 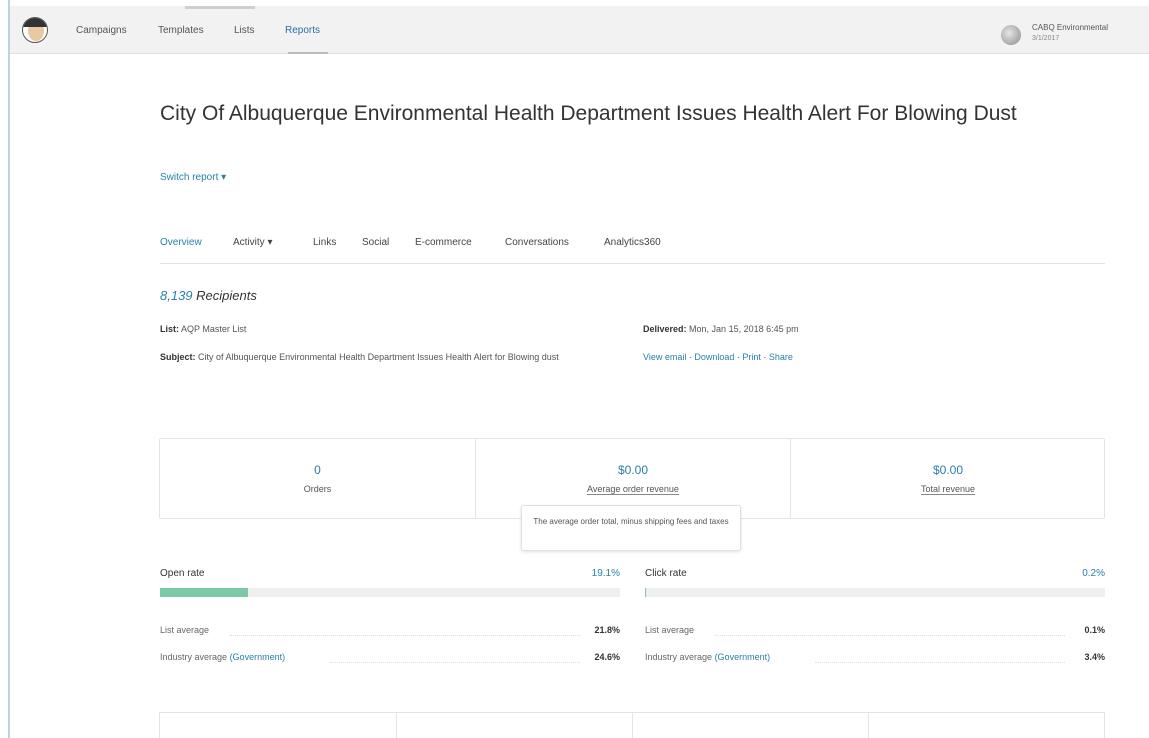 I want to click on nav-reports: Reports, so click(x=302, y=30).